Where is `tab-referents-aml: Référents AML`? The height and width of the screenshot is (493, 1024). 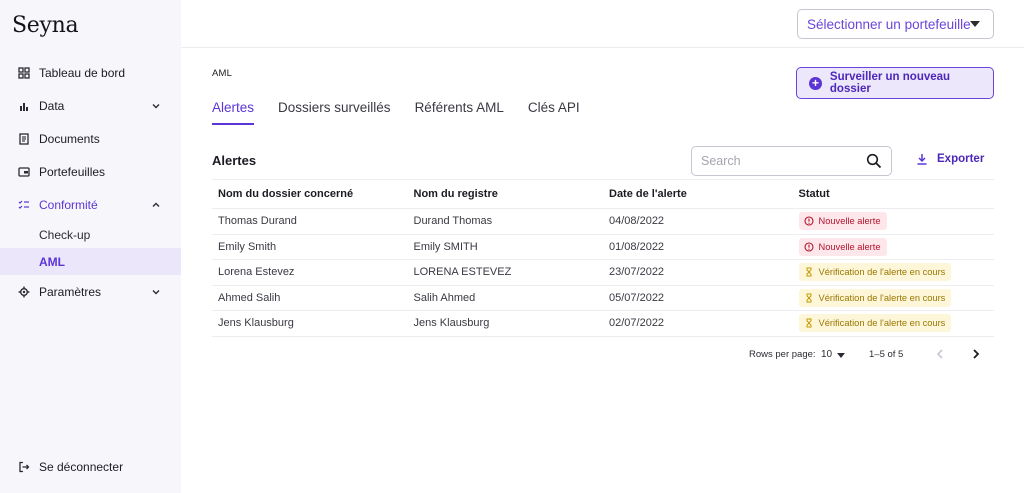 tab-referents-aml: Référents AML is located at coordinates (459, 112).